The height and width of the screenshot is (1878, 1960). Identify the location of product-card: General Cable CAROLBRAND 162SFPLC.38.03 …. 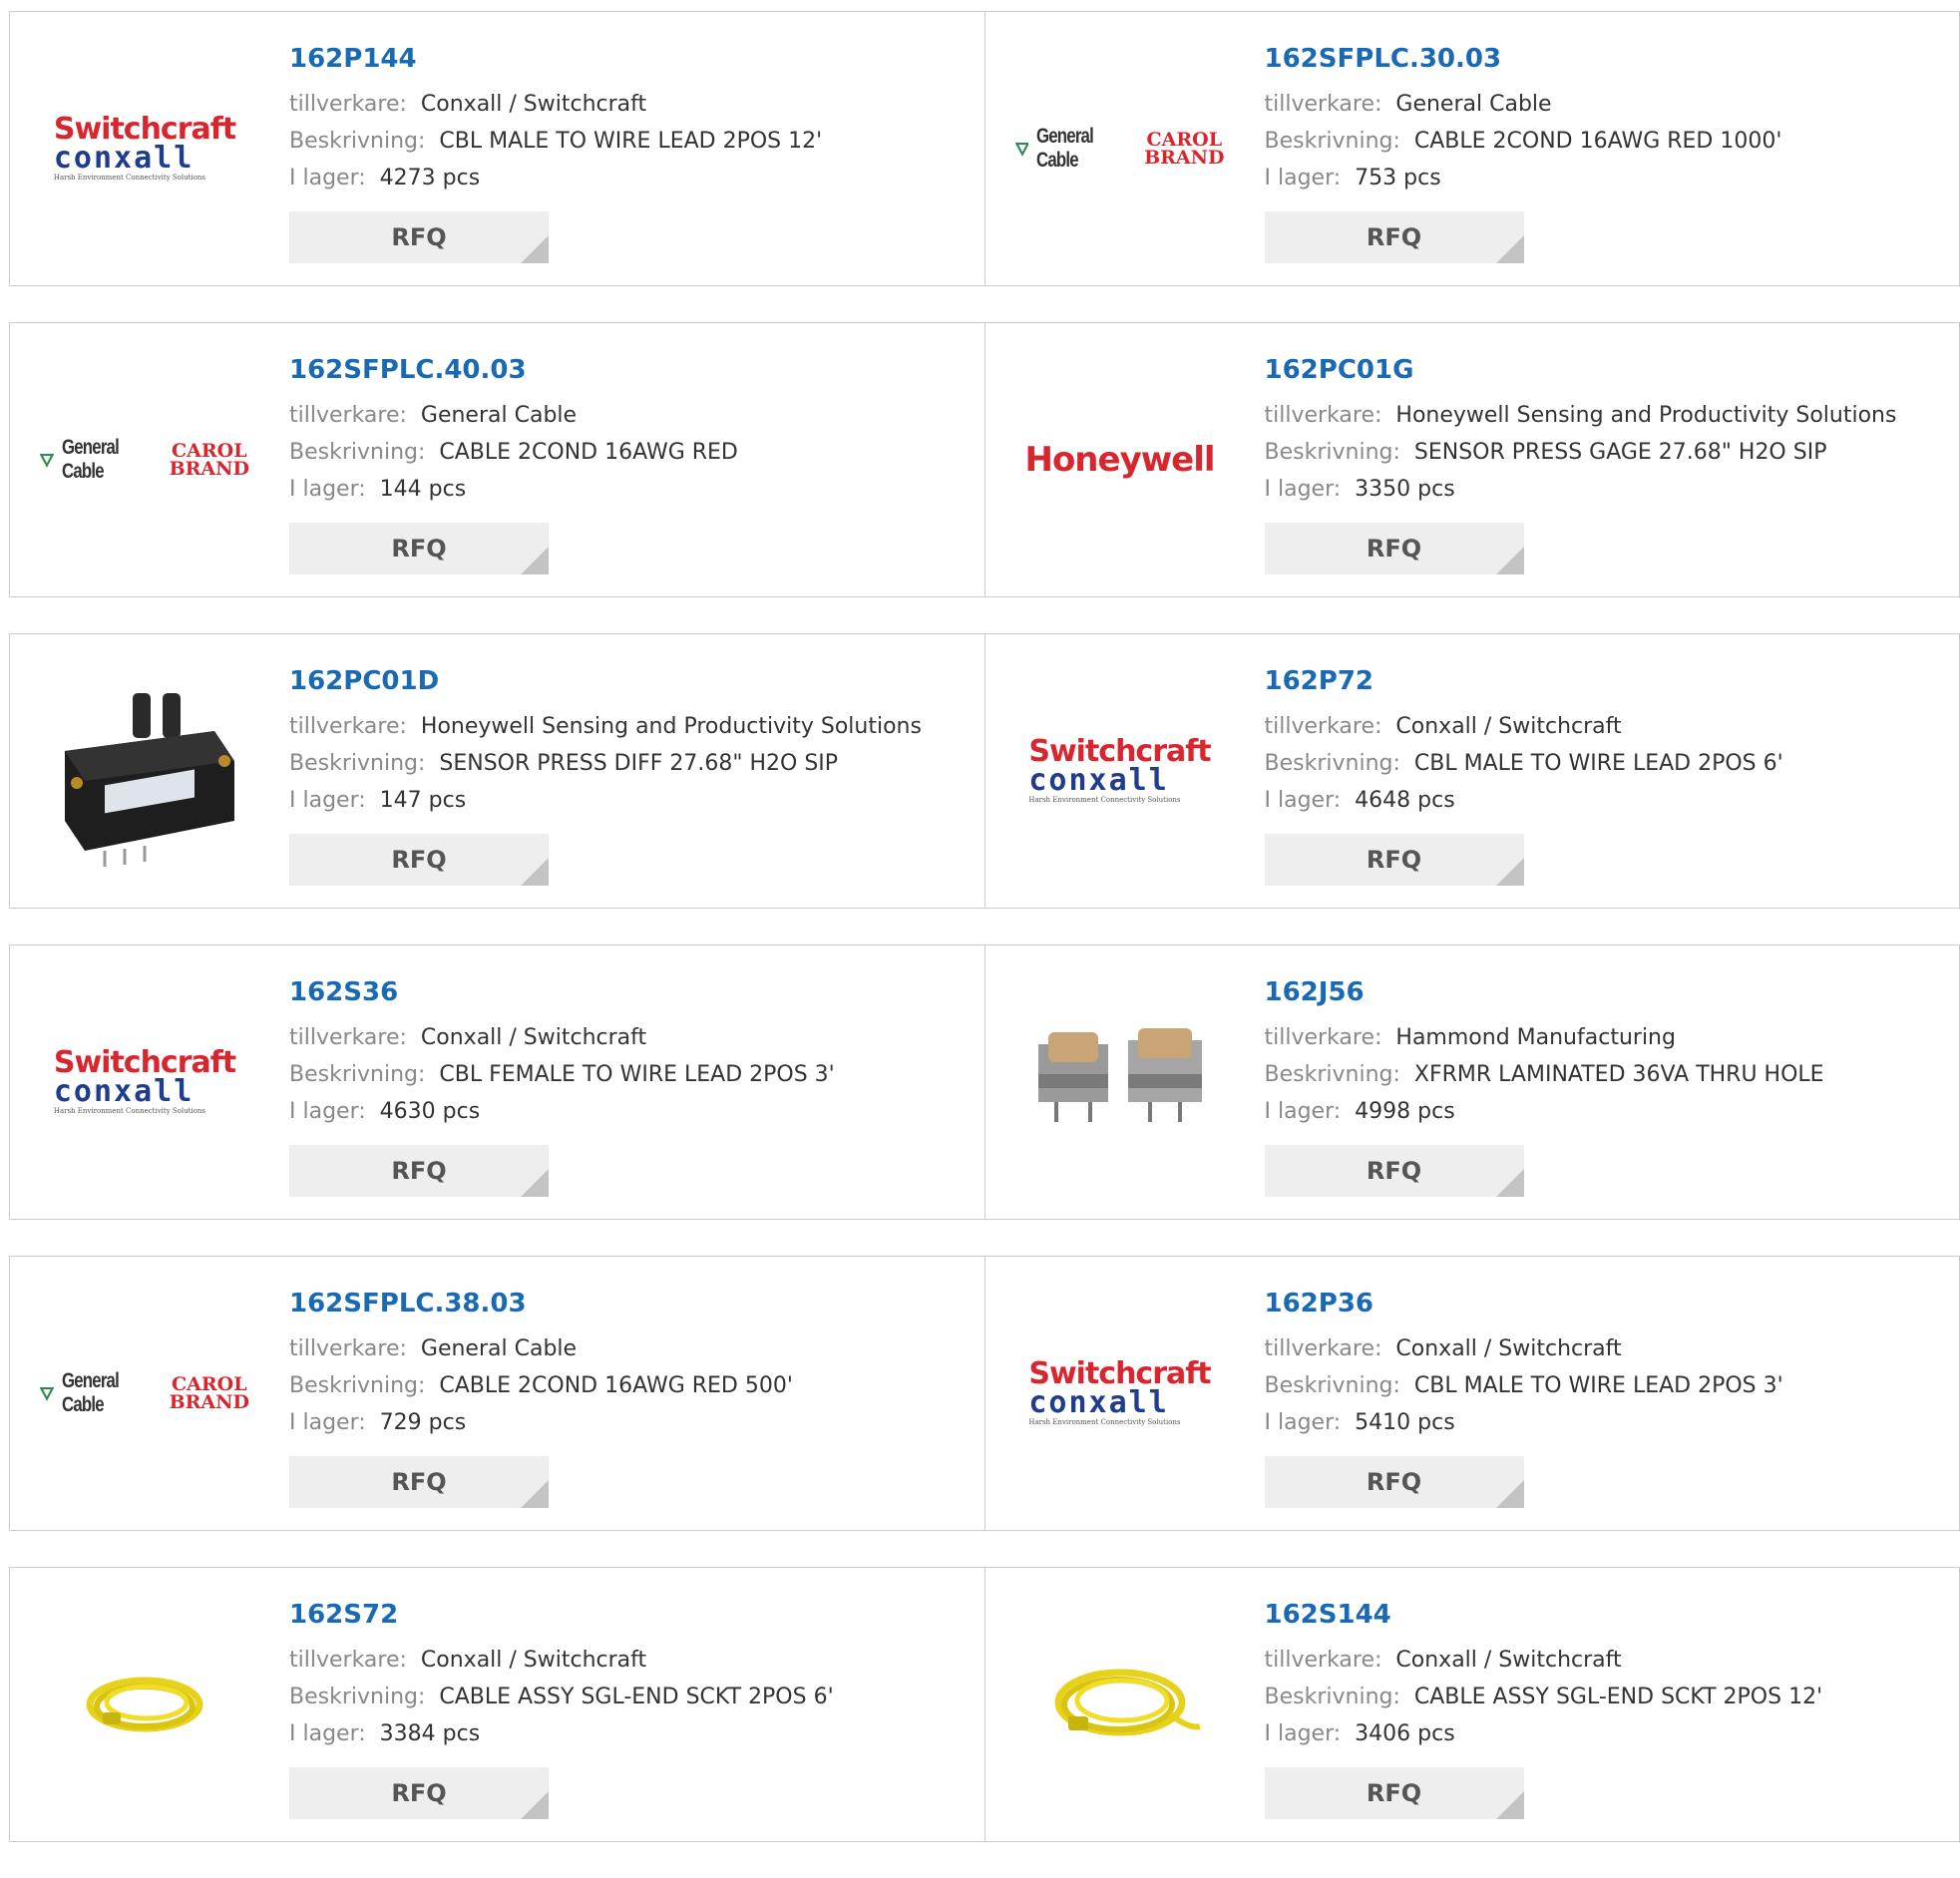
(497, 1393).